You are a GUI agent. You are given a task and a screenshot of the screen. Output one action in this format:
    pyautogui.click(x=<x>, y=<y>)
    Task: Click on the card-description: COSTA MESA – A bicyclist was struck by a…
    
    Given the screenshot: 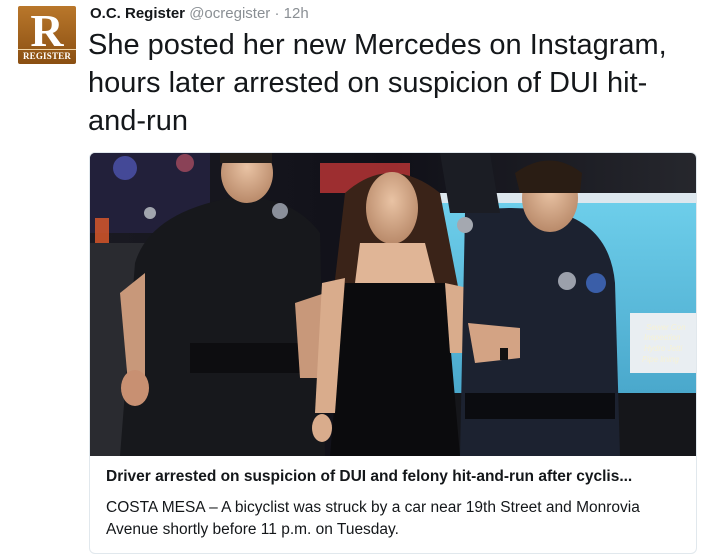 What is the action you would take?
    pyautogui.click(x=373, y=518)
    